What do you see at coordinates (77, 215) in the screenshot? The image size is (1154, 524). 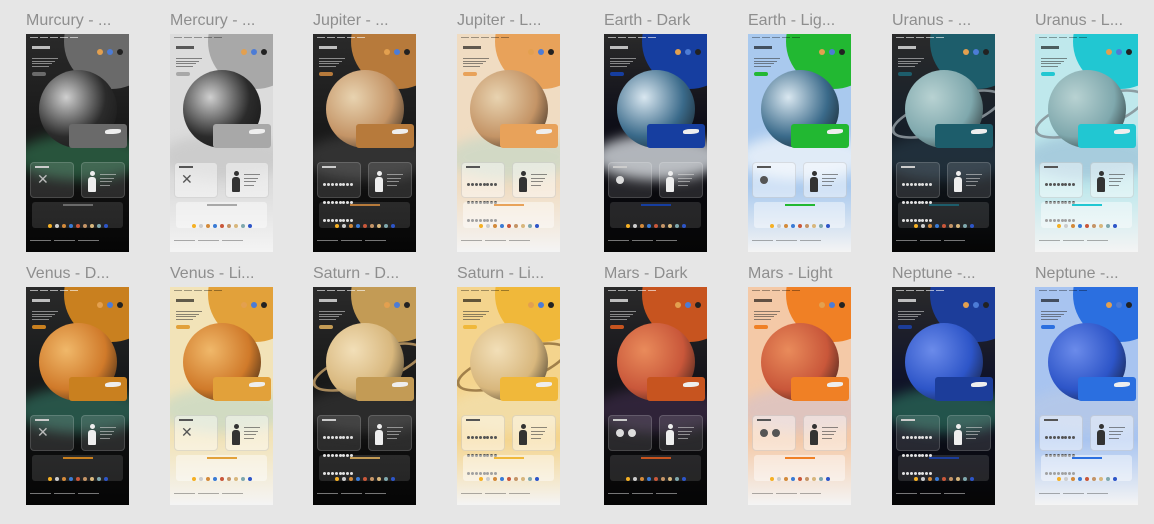 I see `distance-panel` at bounding box center [77, 215].